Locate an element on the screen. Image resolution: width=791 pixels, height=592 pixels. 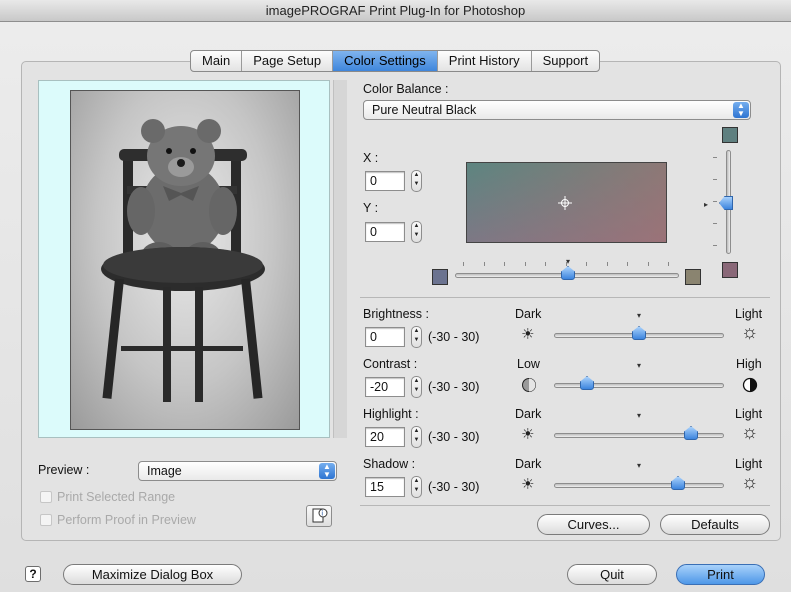
swatch-bottom is located at coordinates (730, 270).